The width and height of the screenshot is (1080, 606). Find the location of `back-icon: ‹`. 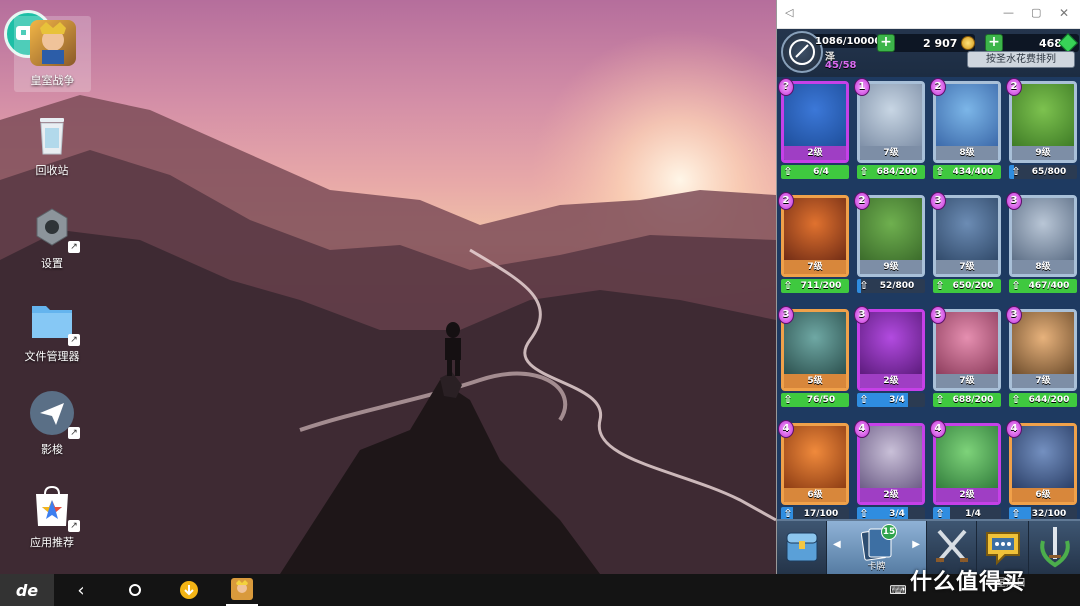

back-icon: ‹ is located at coordinates (81, 590).